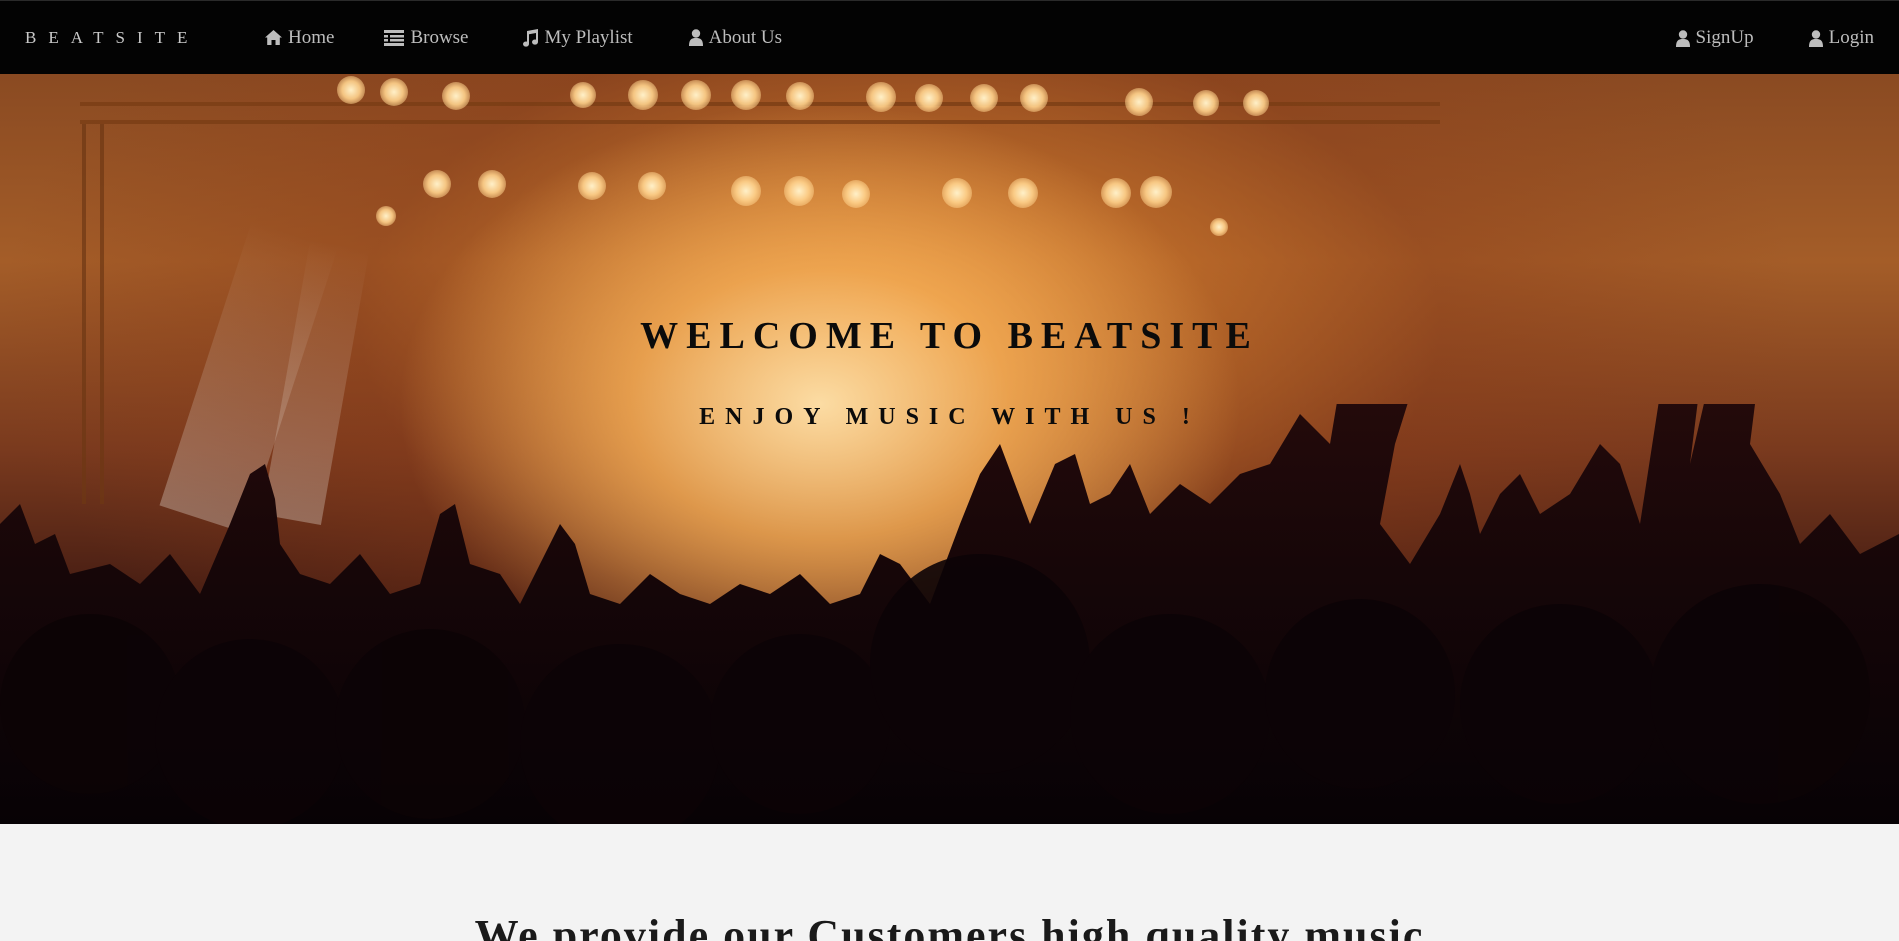 Image resolution: width=1899 pixels, height=941 pixels. What do you see at coordinates (760, 113) in the screenshot?
I see `stage-truss` at bounding box center [760, 113].